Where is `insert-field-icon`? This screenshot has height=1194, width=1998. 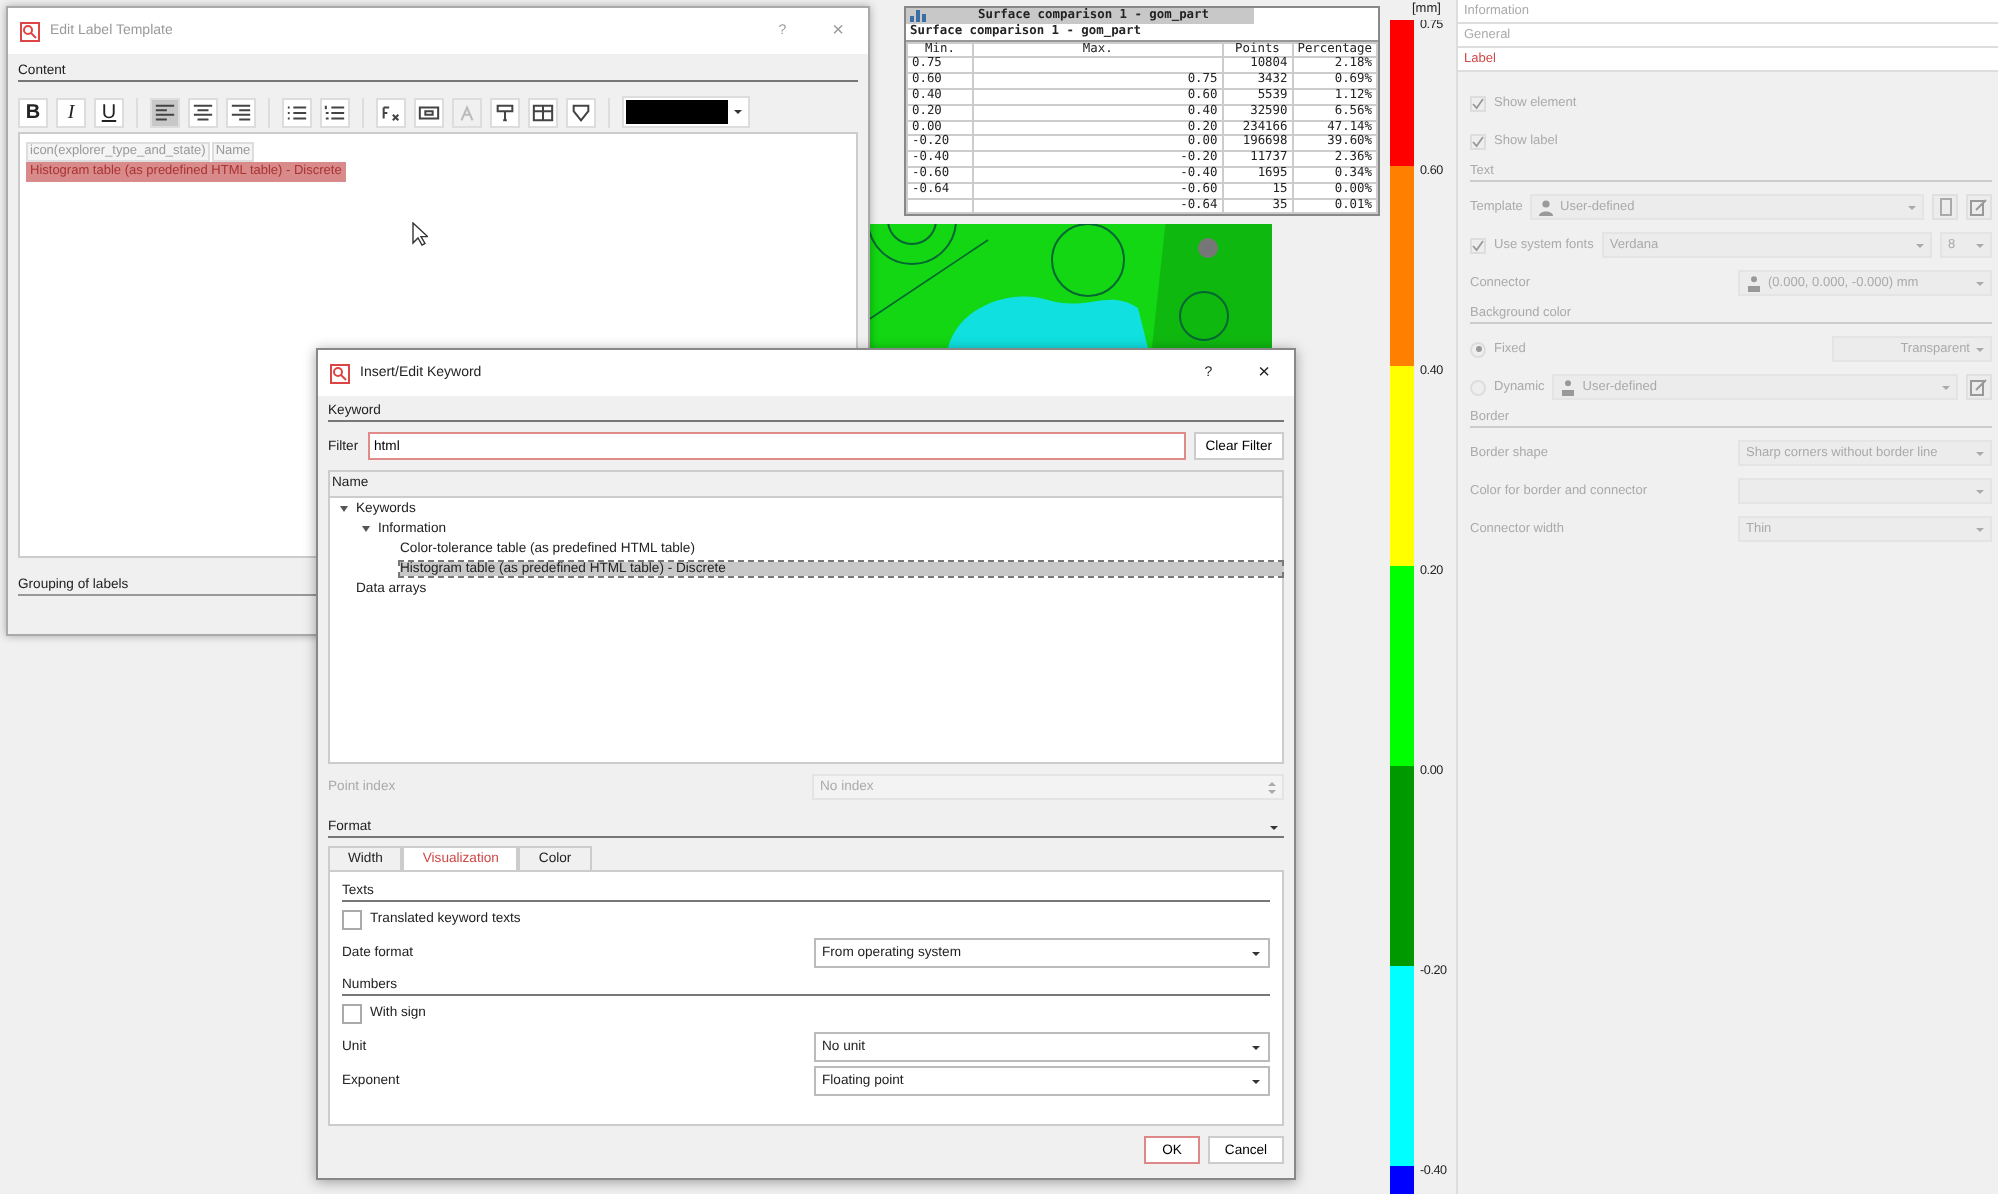 insert-field-icon is located at coordinates (581, 112).